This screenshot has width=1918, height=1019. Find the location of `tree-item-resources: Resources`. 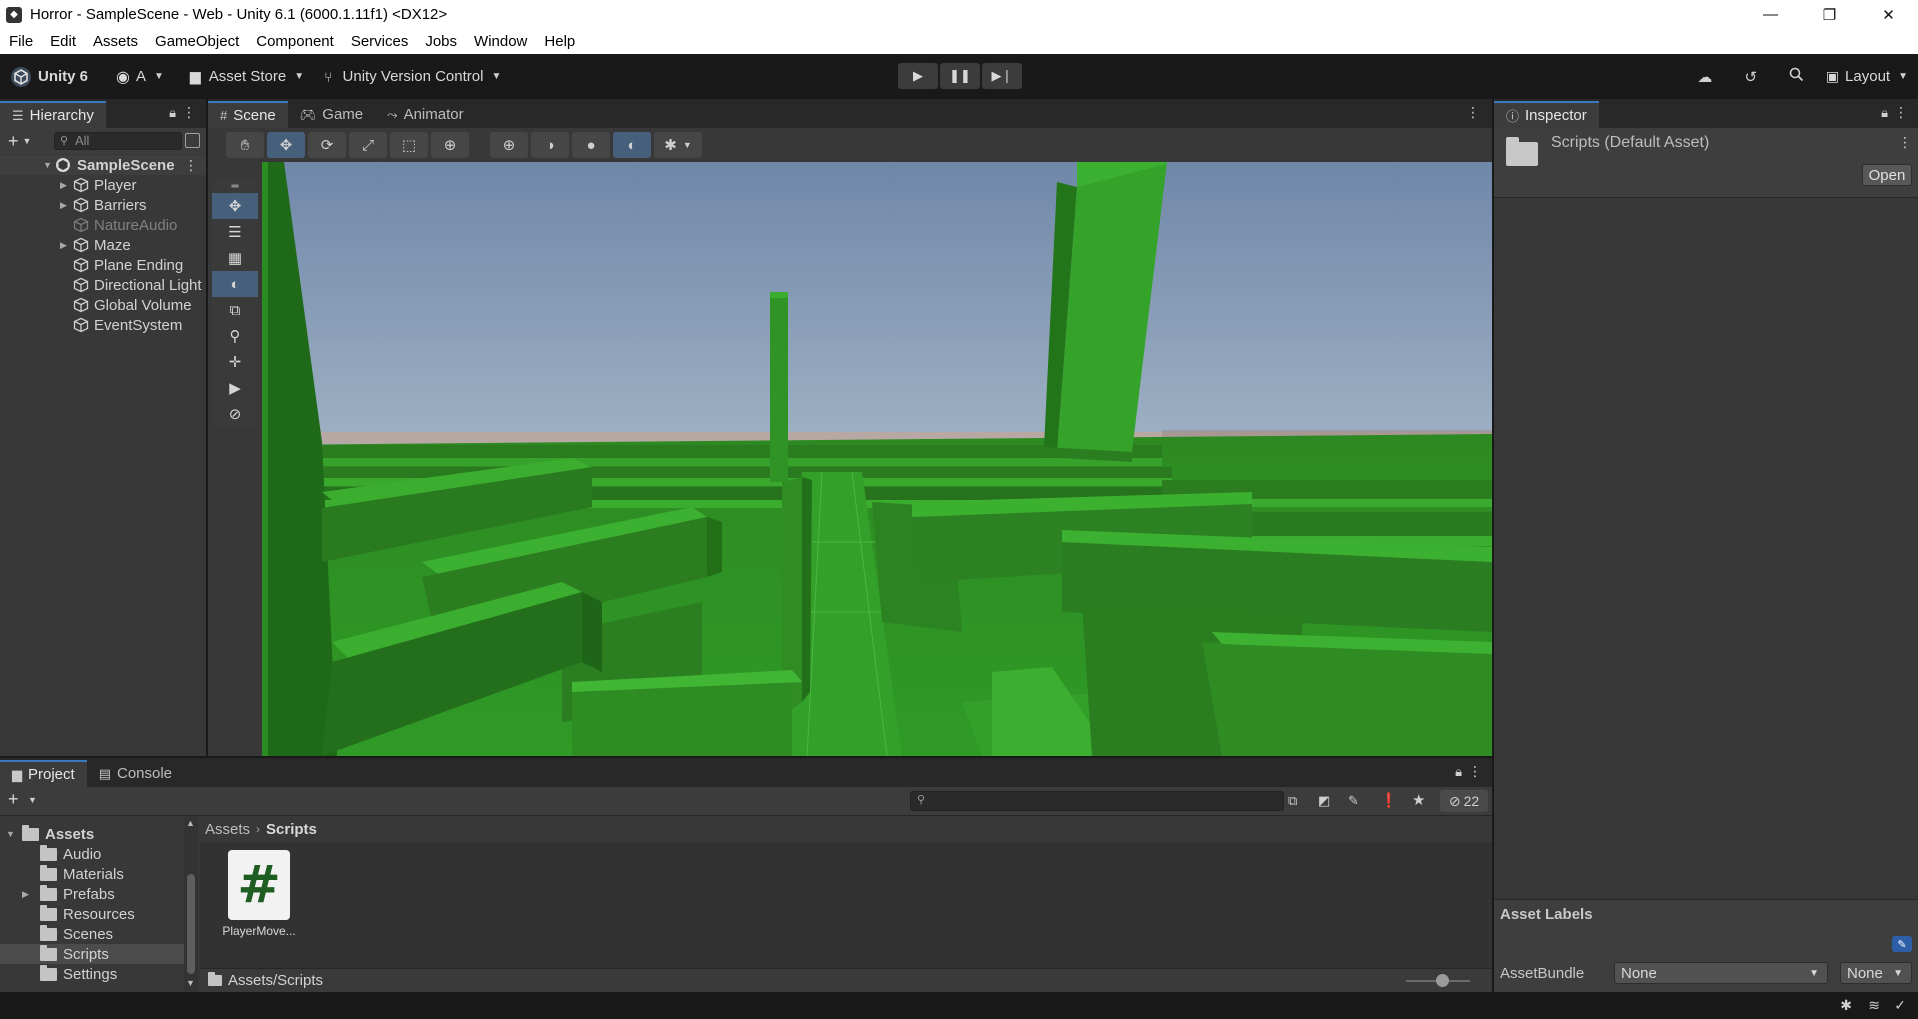

tree-item-resources: Resources is located at coordinates (92, 914).